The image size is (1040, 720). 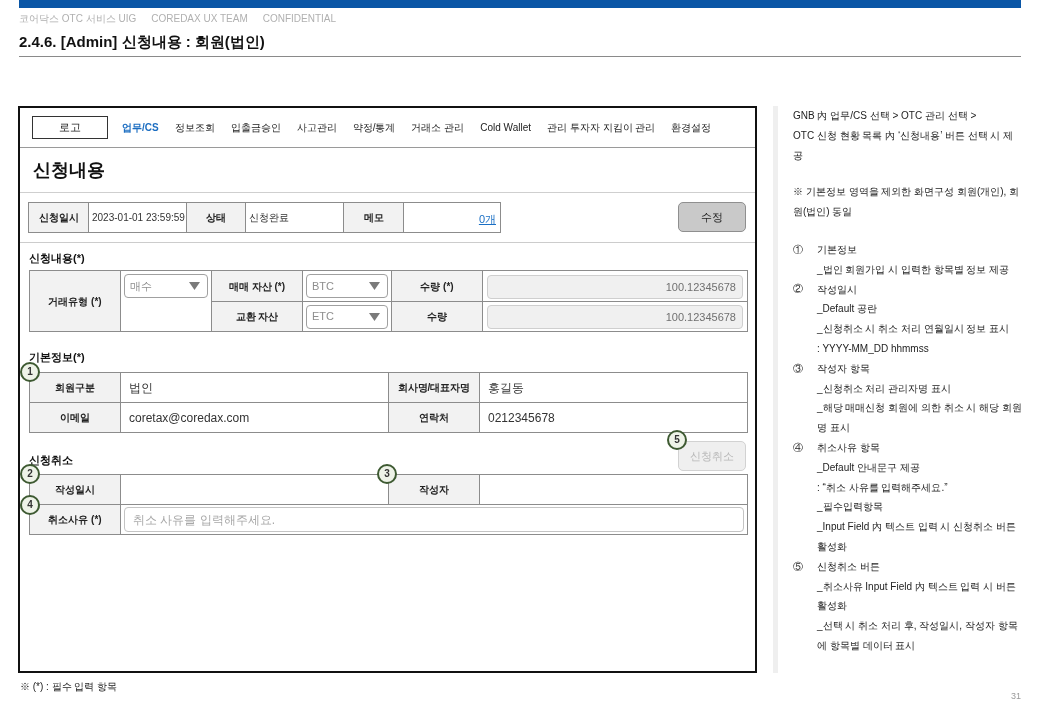 I want to click on note-text: OTC 신청 현황 목록 內 ‘신청내용’ 버튼 선택 시 제공, so click(x=904, y=146).